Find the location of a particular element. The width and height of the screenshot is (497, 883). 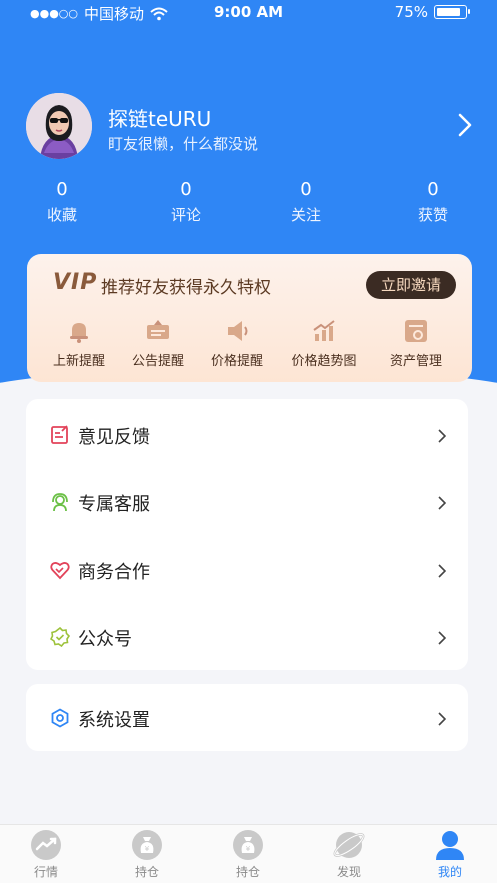

handshake-heart-icon is located at coordinates (60, 571).